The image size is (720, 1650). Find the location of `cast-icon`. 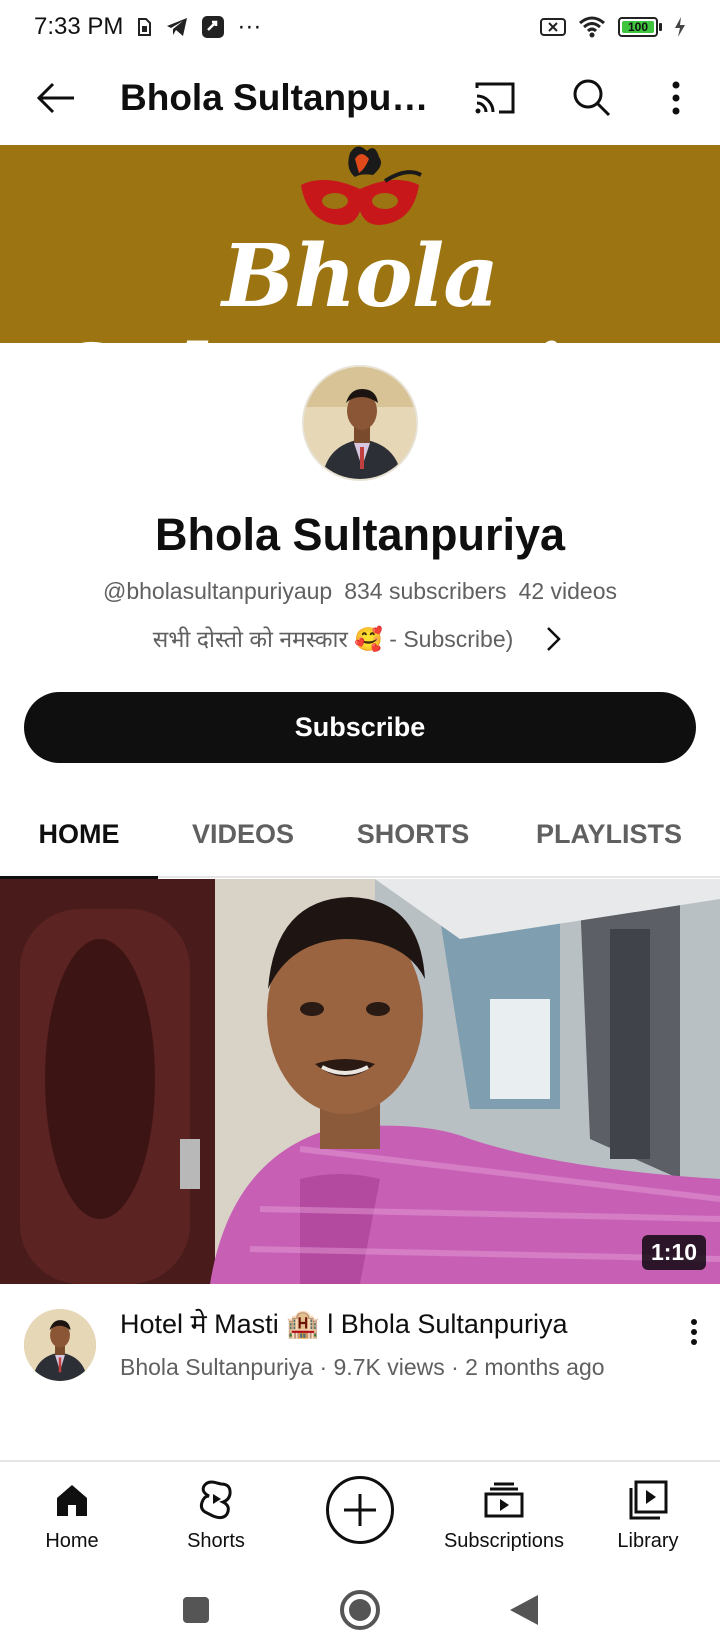

cast-icon is located at coordinates (495, 98).